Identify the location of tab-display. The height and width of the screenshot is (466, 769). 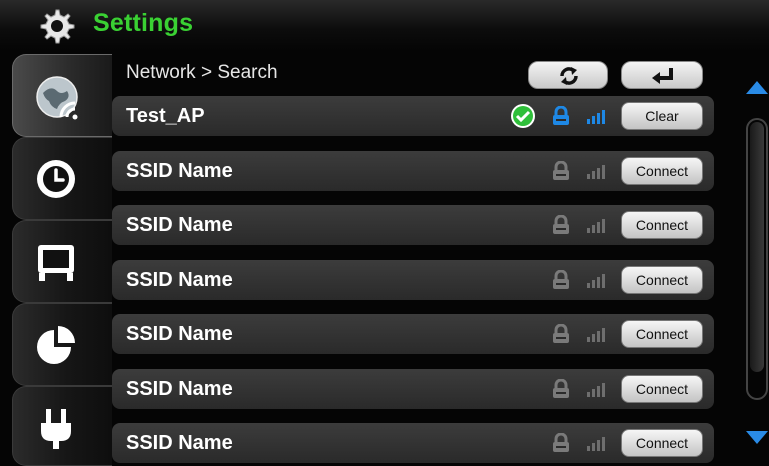
(62, 261).